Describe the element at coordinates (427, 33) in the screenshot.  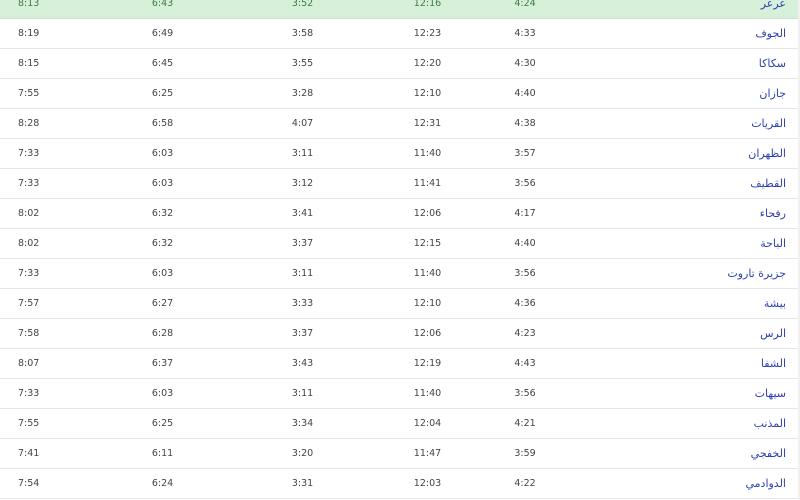
I see `dhuhr-time-cell: 12:23` at that location.